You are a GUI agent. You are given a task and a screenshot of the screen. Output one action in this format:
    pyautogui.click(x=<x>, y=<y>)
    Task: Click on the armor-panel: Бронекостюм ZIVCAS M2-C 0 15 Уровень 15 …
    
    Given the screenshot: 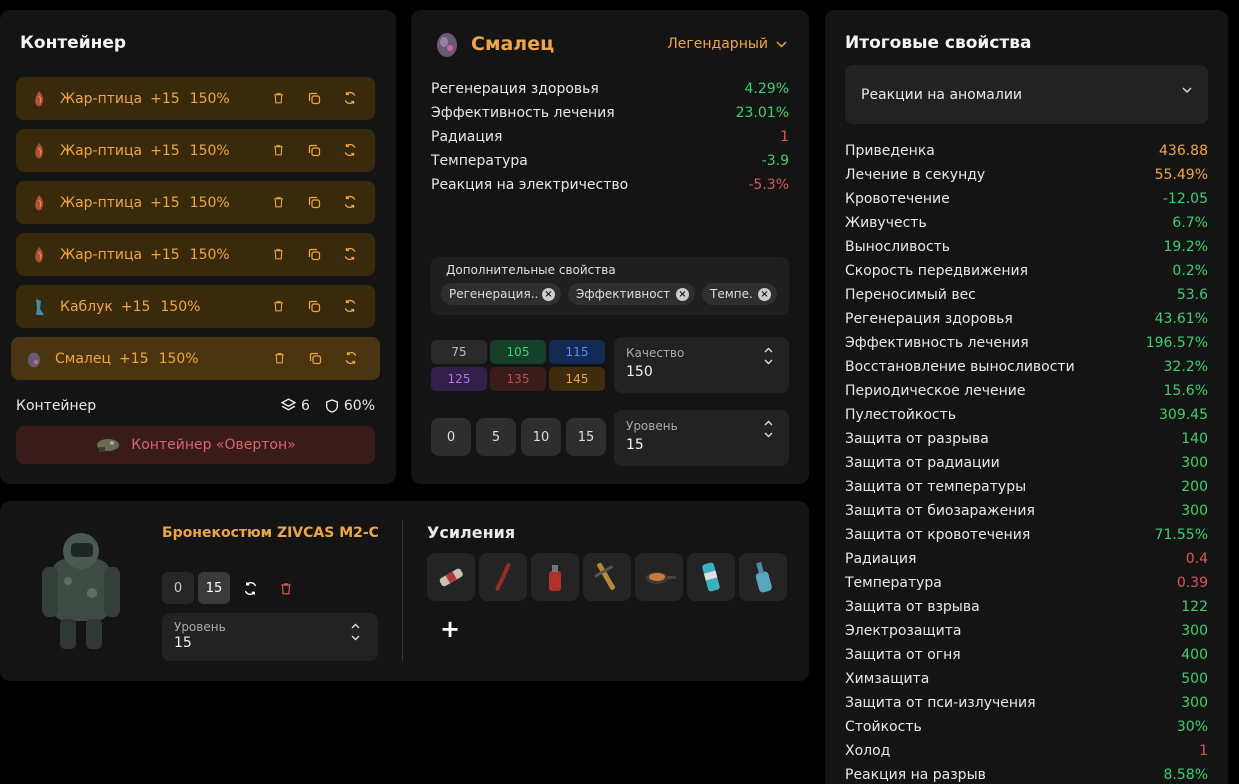 What is the action you would take?
    pyautogui.click(x=404, y=591)
    